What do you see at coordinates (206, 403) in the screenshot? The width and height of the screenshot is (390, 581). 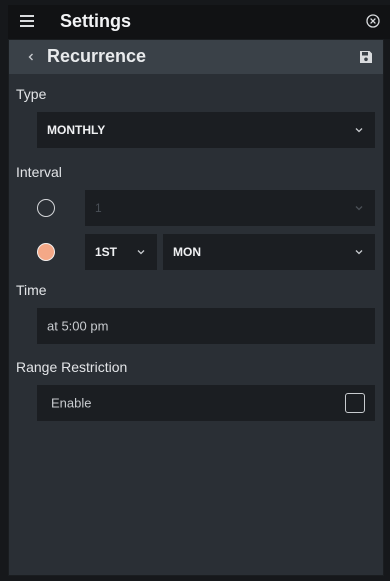 I see `range-enable-row: Enable` at bounding box center [206, 403].